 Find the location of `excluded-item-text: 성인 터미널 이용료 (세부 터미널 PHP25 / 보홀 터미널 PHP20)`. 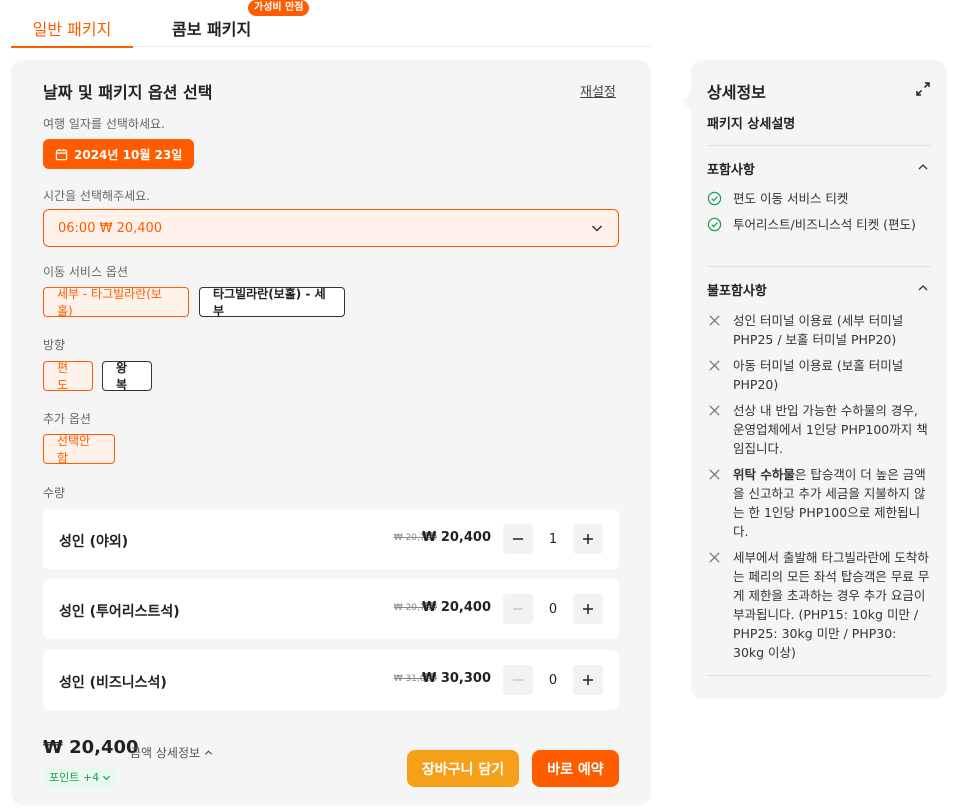

excluded-item-text: 성인 터미널 이용료 (세부 터미널 PHP25 / 보홀 터미널 PHP20) is located at coordinates (818, 330).